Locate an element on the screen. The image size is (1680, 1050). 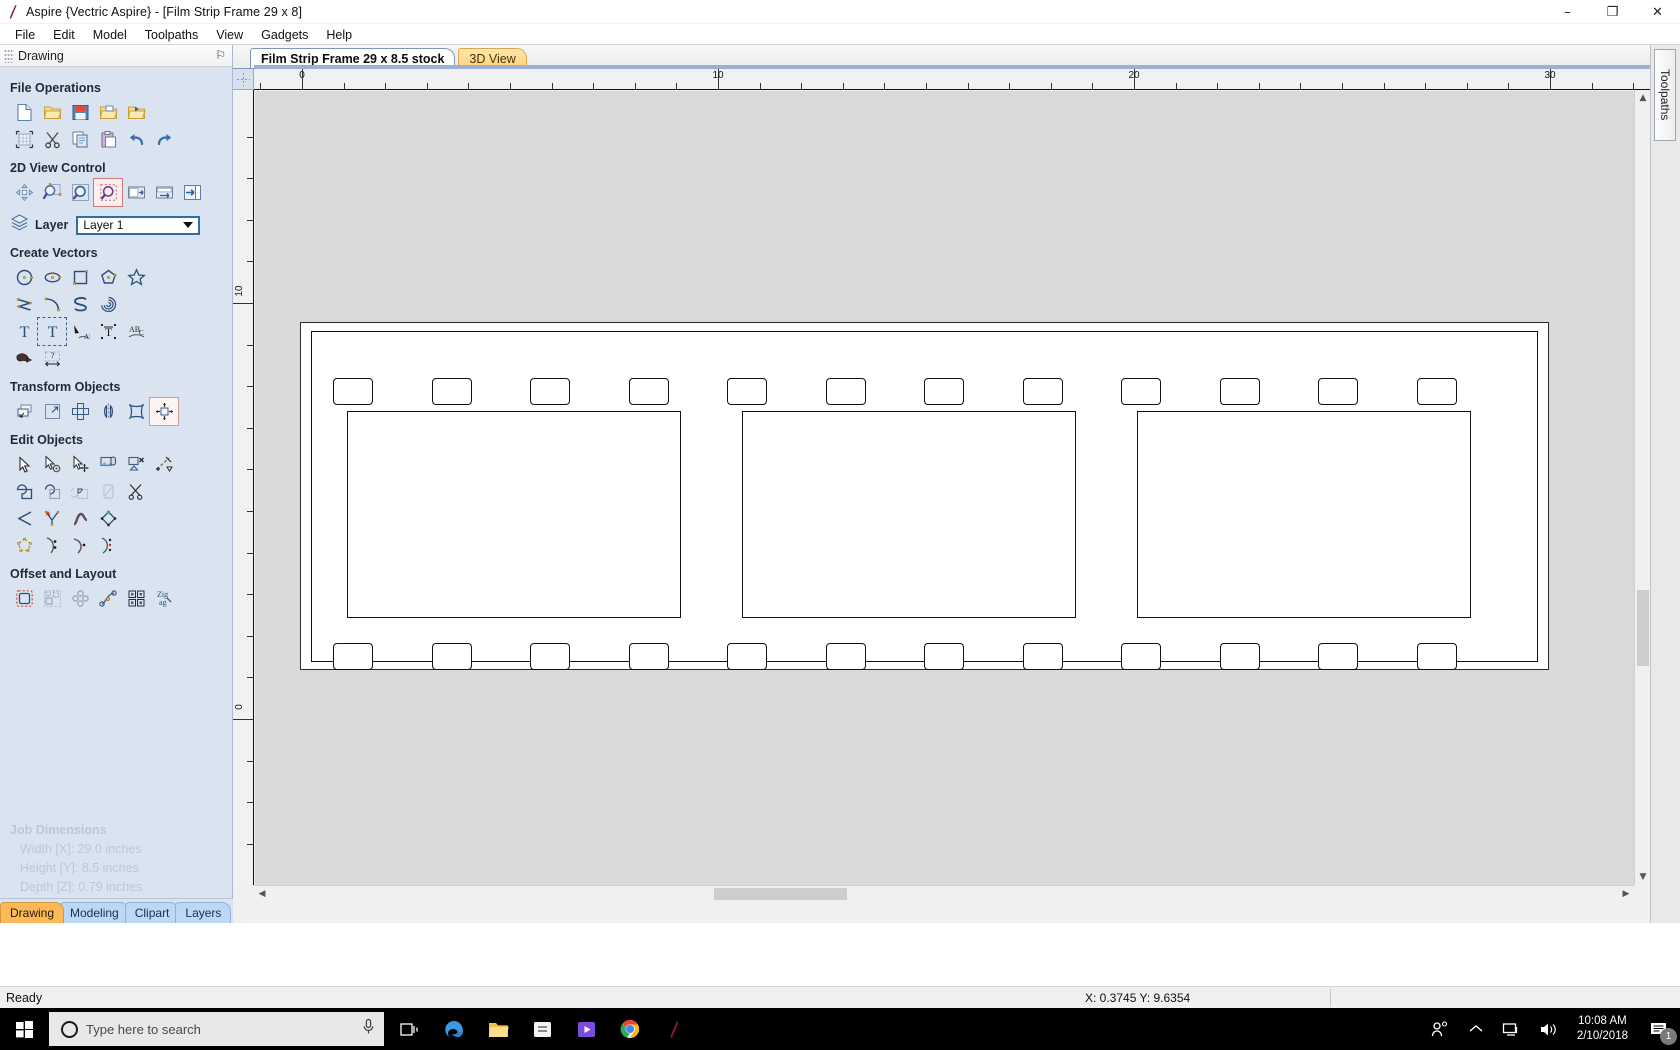
insert-node-icon is located at coordinates (52, 518).